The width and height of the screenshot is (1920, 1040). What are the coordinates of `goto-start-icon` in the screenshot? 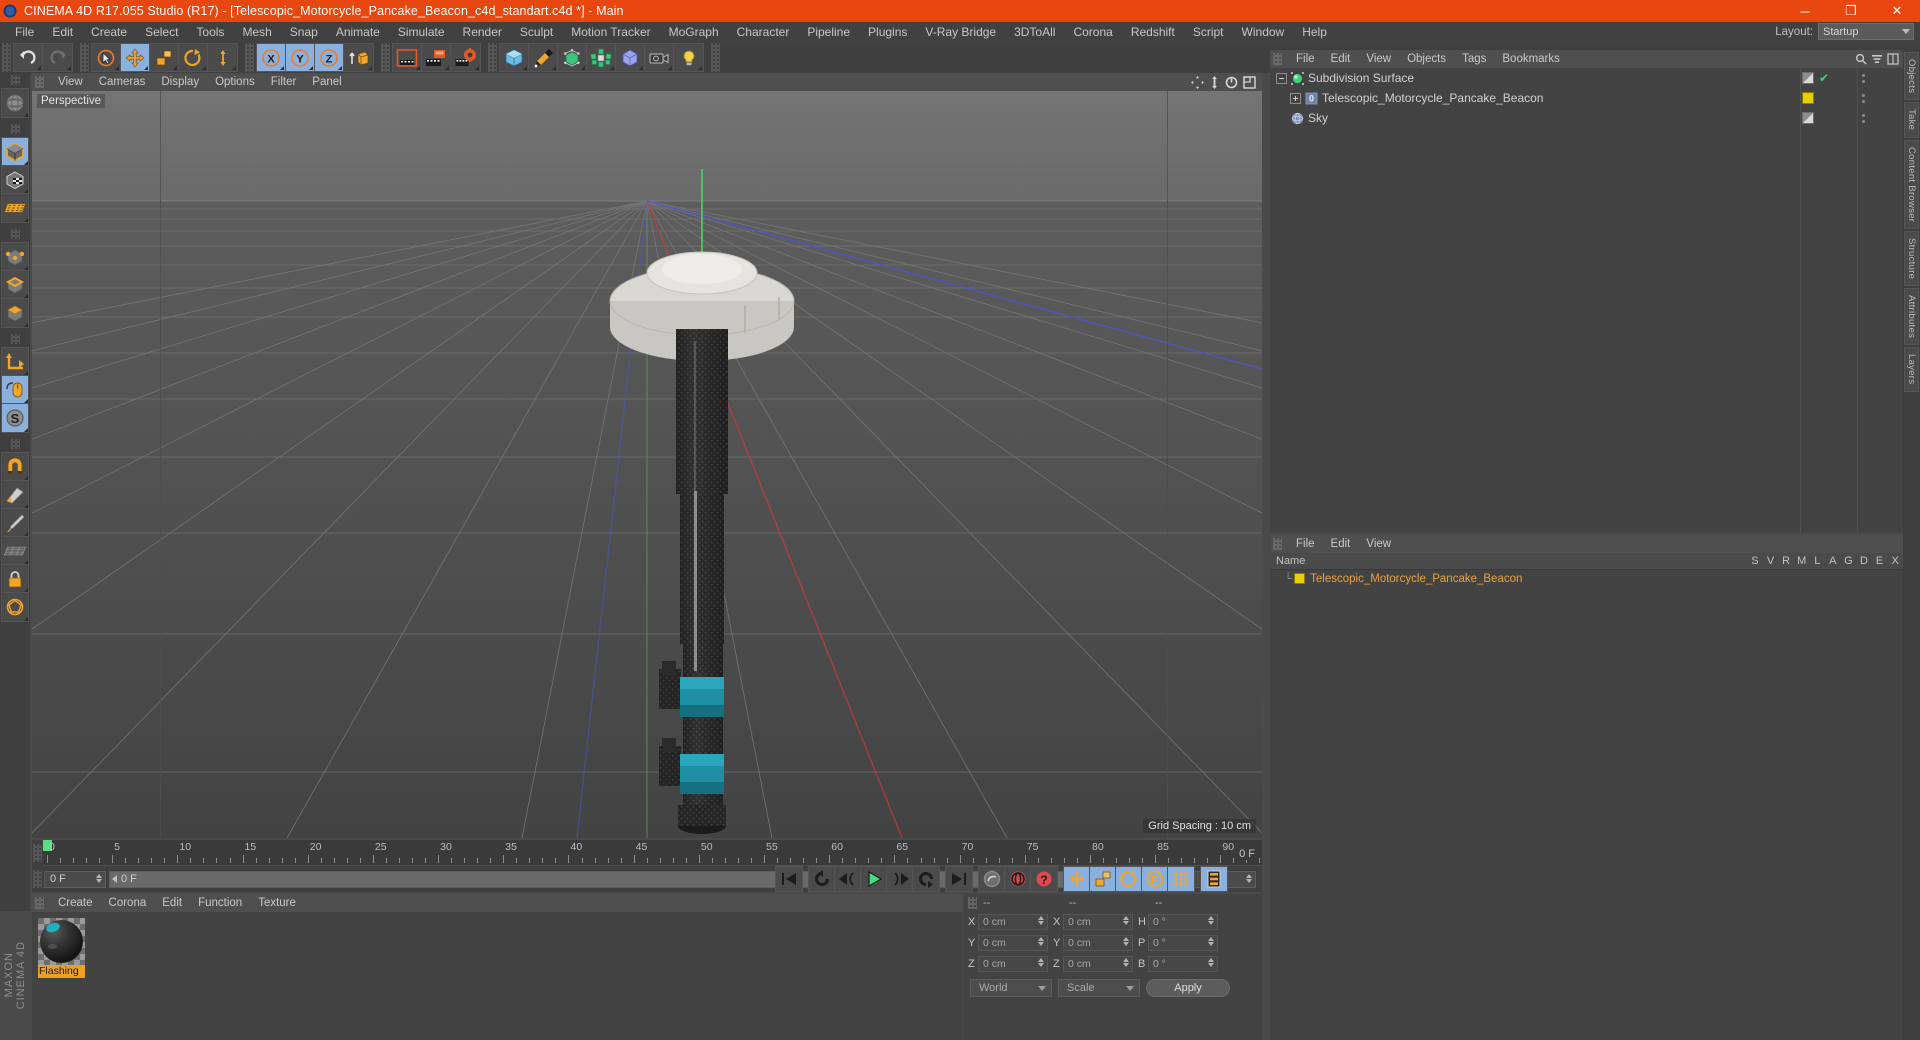 It's located at (789, 879).